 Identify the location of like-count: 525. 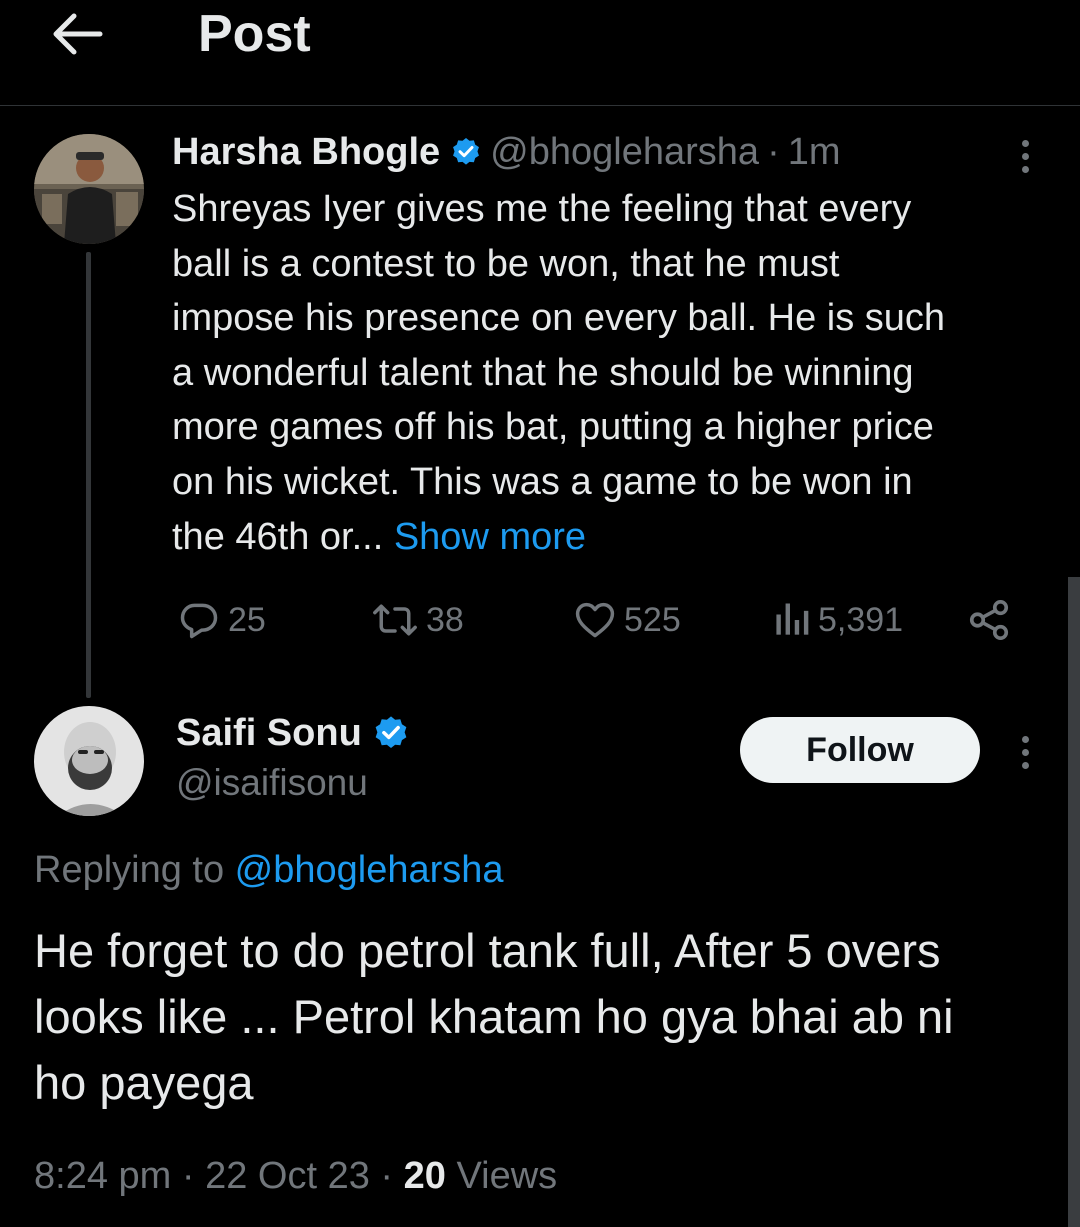
(652, 619).